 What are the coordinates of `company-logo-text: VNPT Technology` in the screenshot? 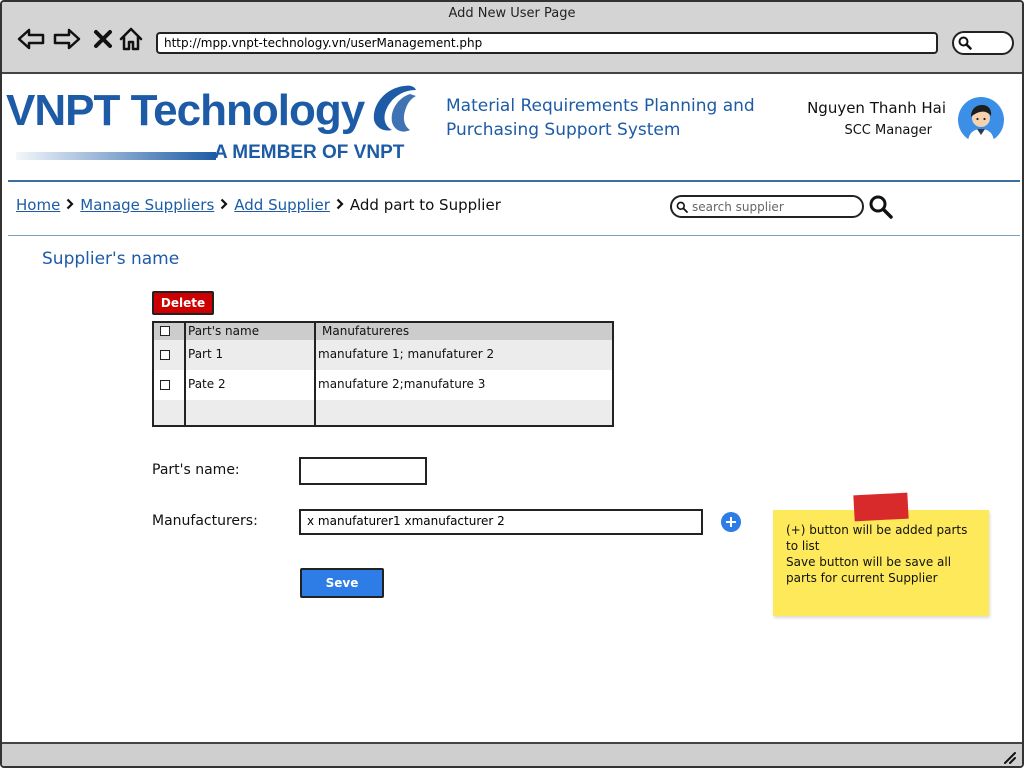 It's located at (185, 110).